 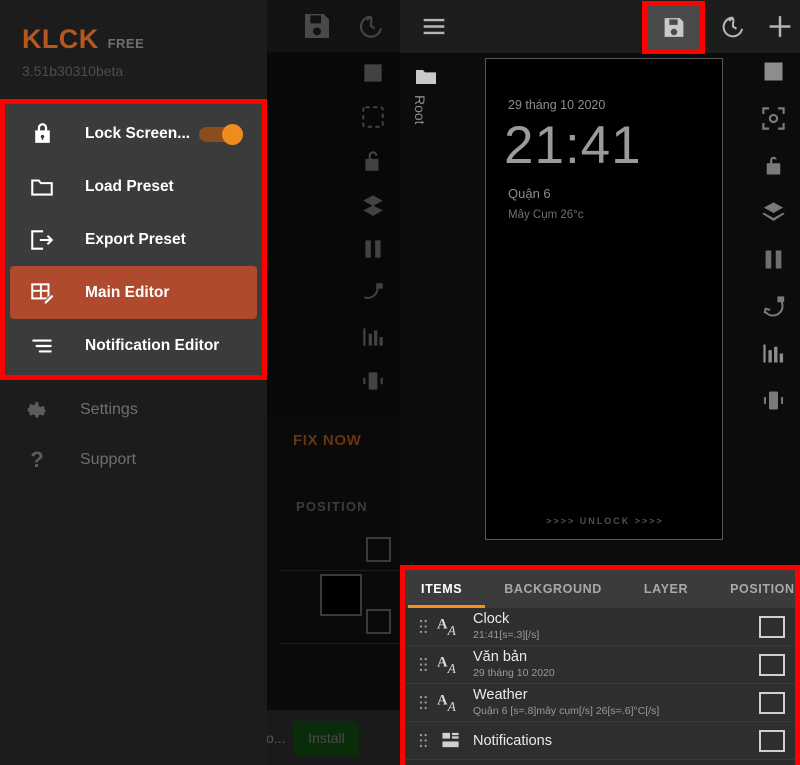 What do you see at coordinates (773, 236) in the screenshot?
I see `editor-tool-rail` at bounding box center [773, 236].